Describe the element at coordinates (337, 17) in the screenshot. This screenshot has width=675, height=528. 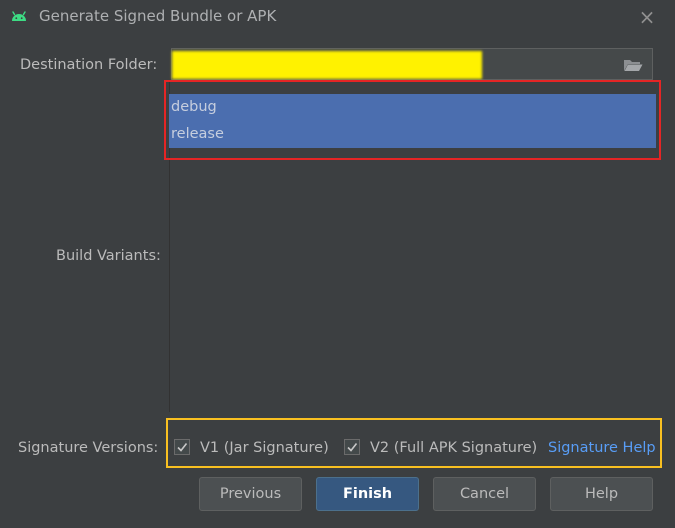
I see `title-bar: Generate Signed Bundle or APK ×` at that location.